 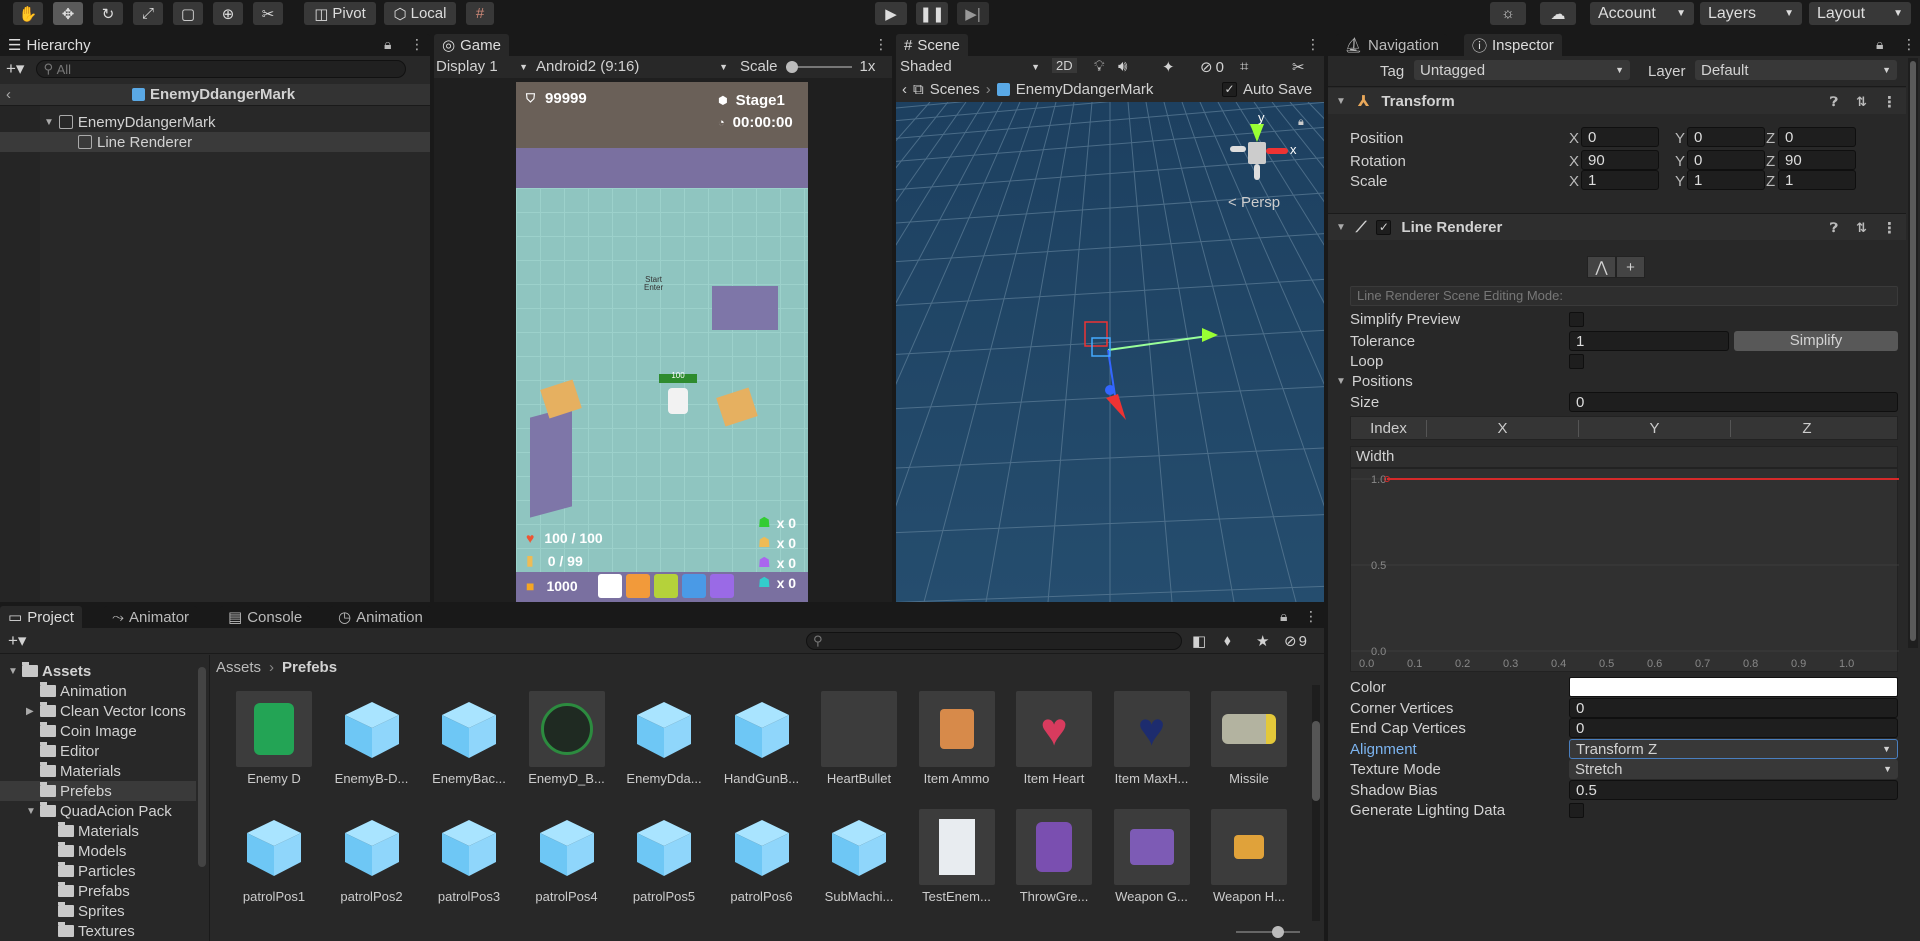 I want to click on layout-dropdown: Layout ▼, so click(x=1860, y=13).